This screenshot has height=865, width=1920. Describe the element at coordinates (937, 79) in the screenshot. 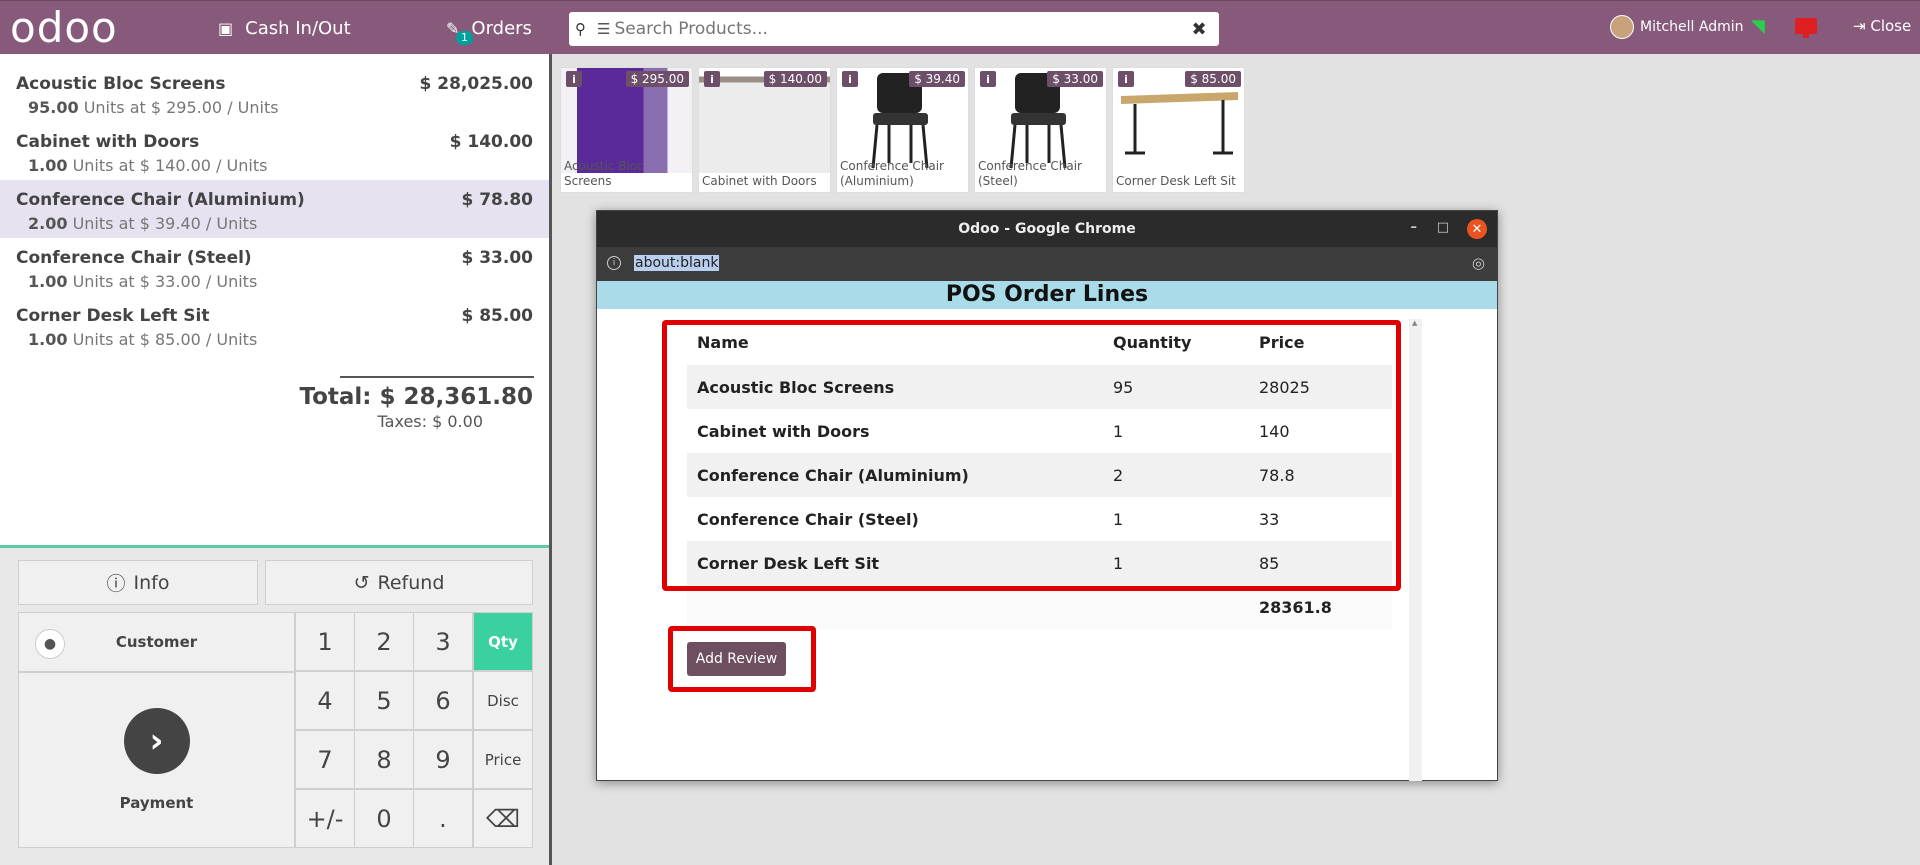

I see `product-price-tag: $ 39.40` at that location.